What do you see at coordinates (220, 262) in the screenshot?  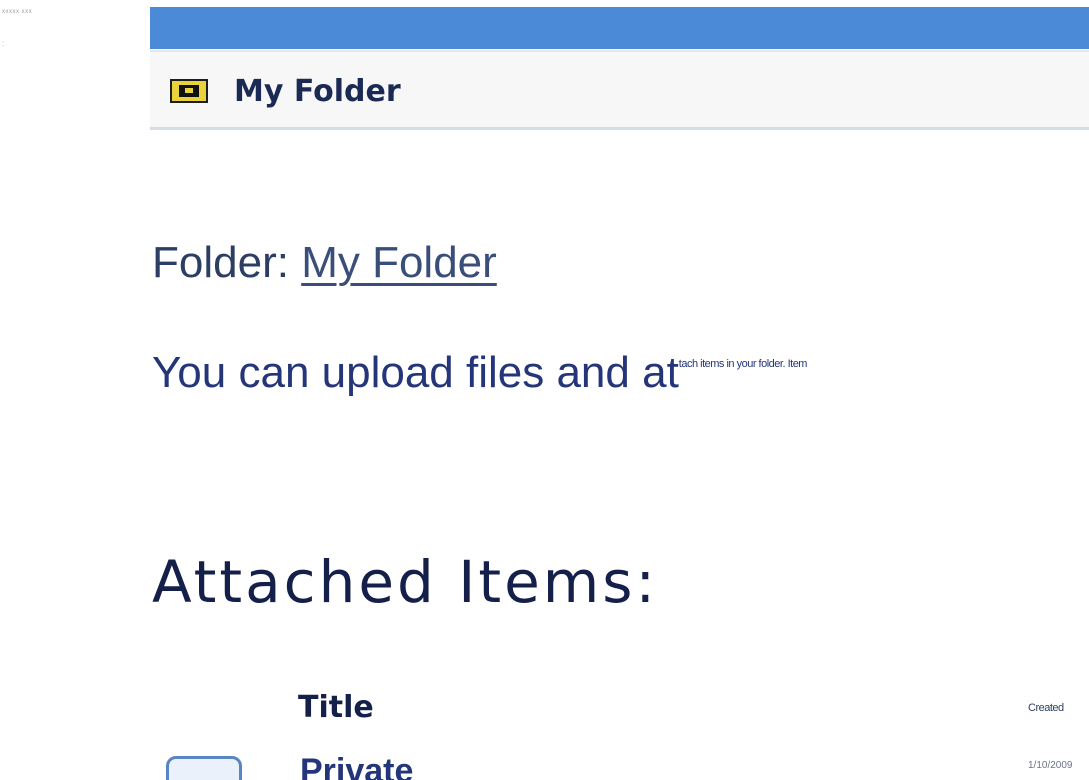 I see `folder-prefix: Folder:` at bounding box center [220, 262].